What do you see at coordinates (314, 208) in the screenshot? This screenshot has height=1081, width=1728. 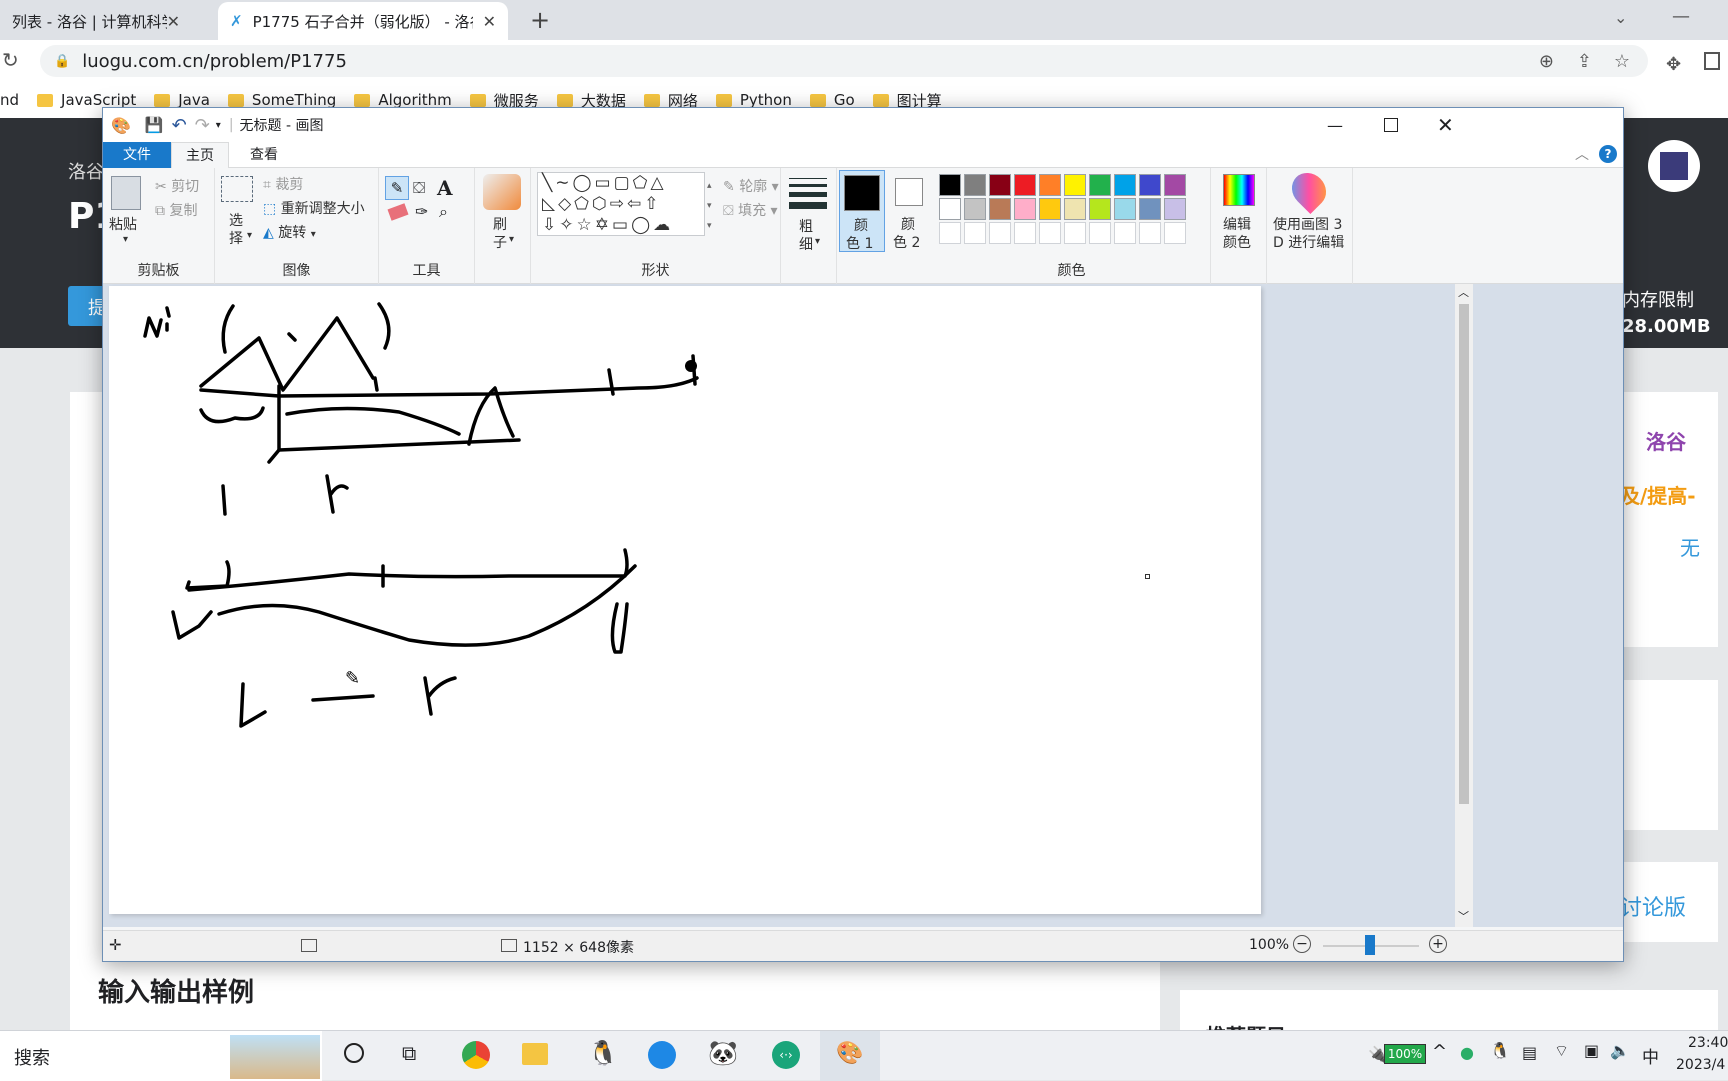 I see `resize-button: ⬚ 重新调整大小` at bounding box center [314, 208].